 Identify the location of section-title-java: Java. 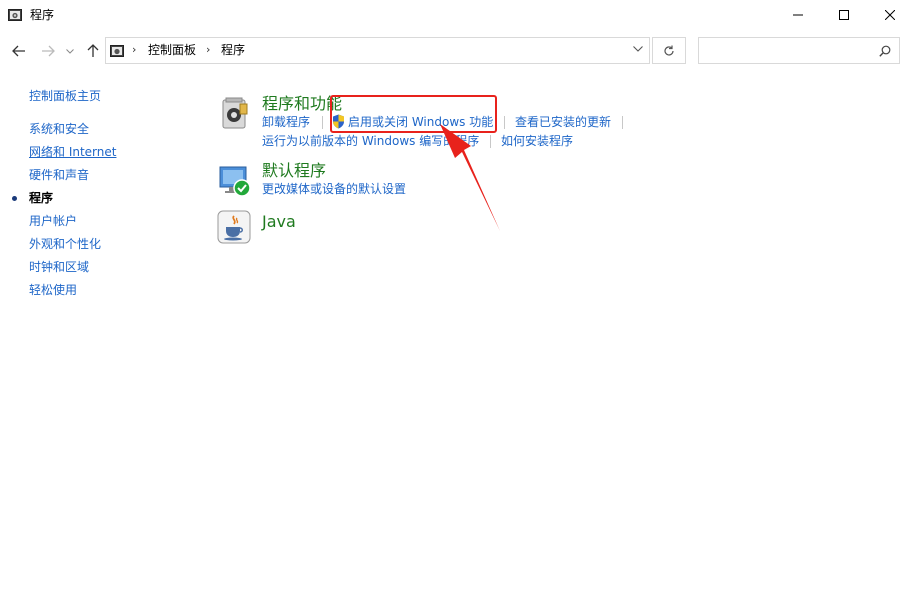
(279, 221).